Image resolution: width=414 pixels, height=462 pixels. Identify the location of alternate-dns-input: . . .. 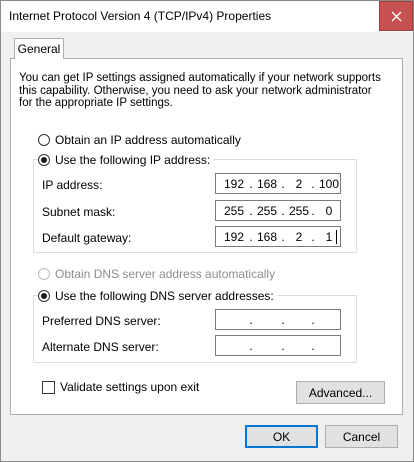
(278, 345).